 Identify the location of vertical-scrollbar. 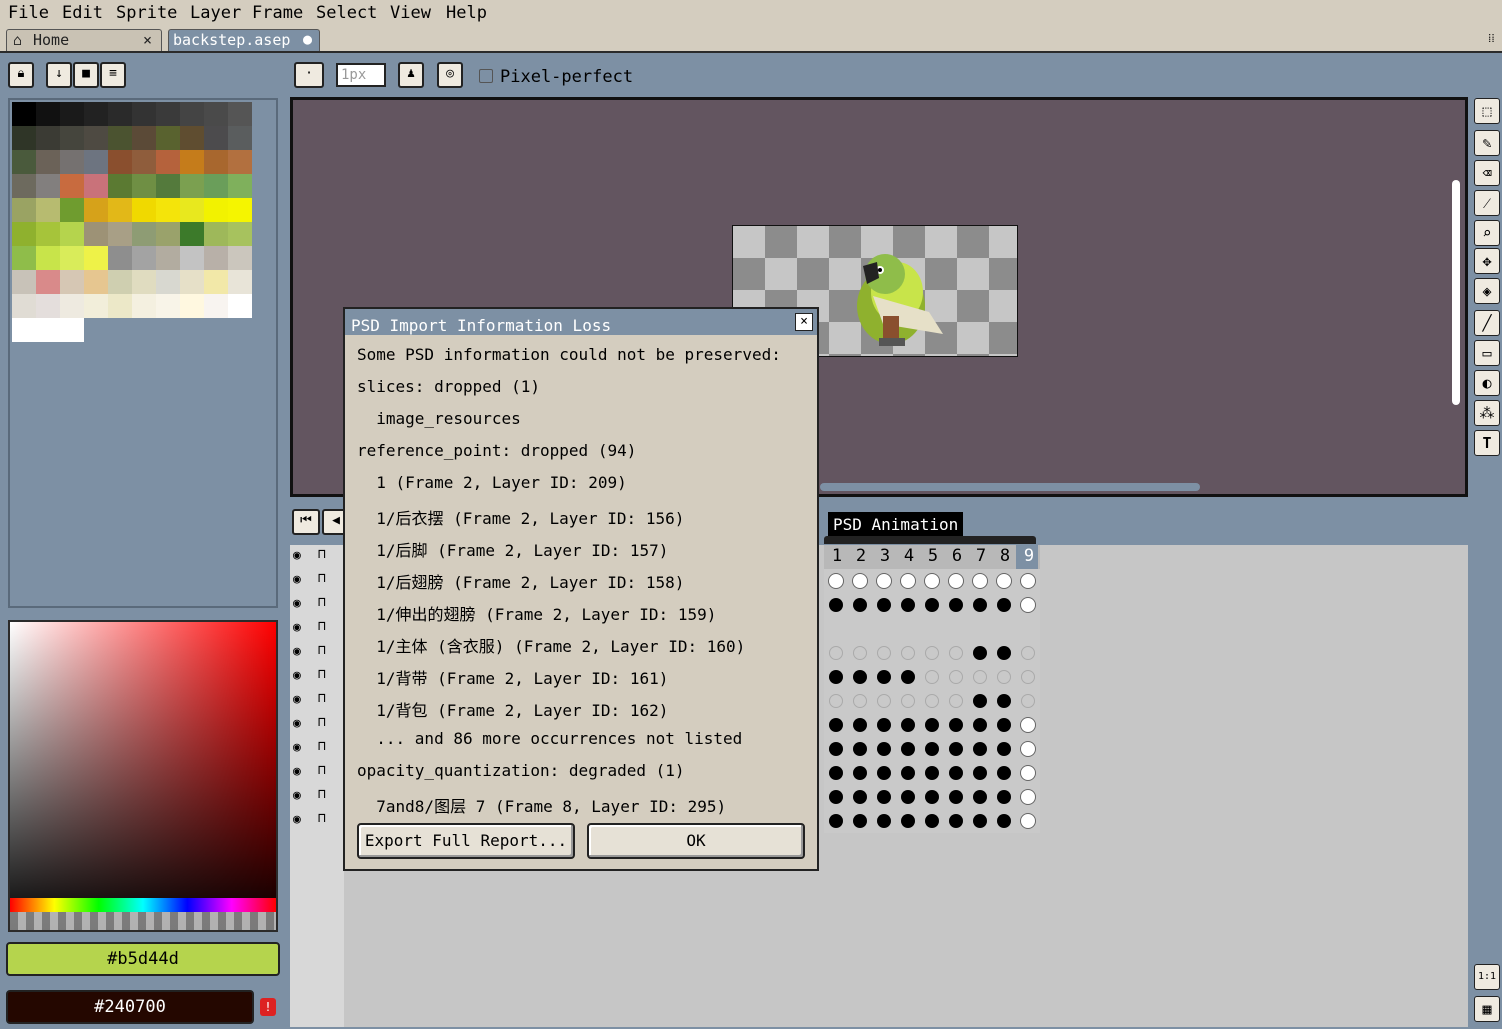
(1456, 292).